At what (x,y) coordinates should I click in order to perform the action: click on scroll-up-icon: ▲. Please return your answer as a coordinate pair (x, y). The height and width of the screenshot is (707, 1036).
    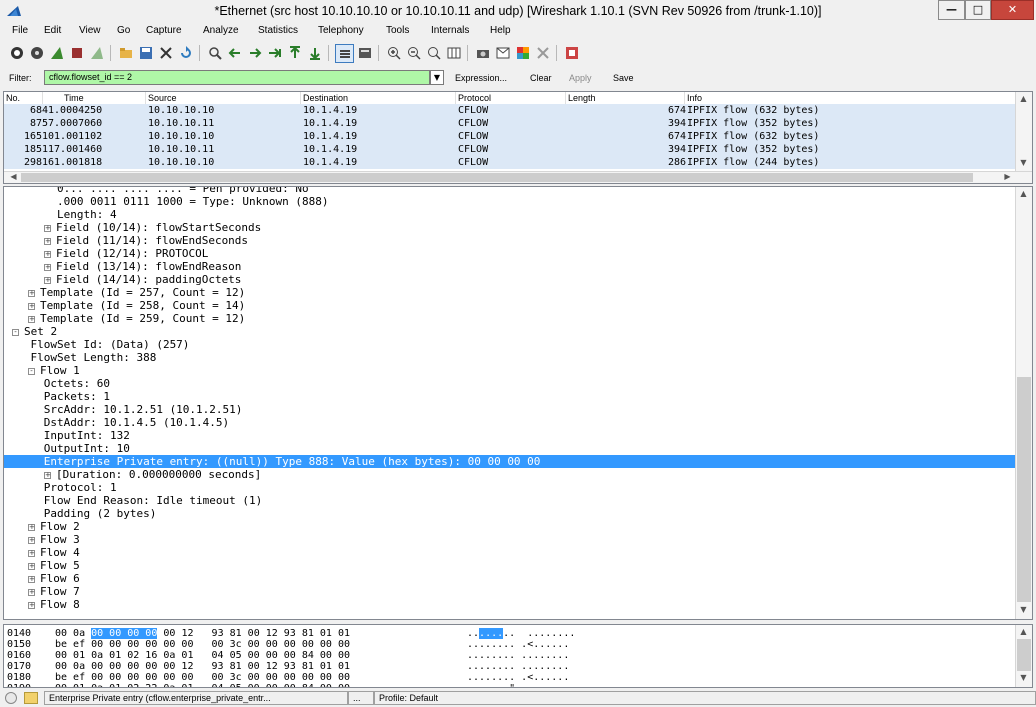
    Looking at the image, I should click on (1023, 98).